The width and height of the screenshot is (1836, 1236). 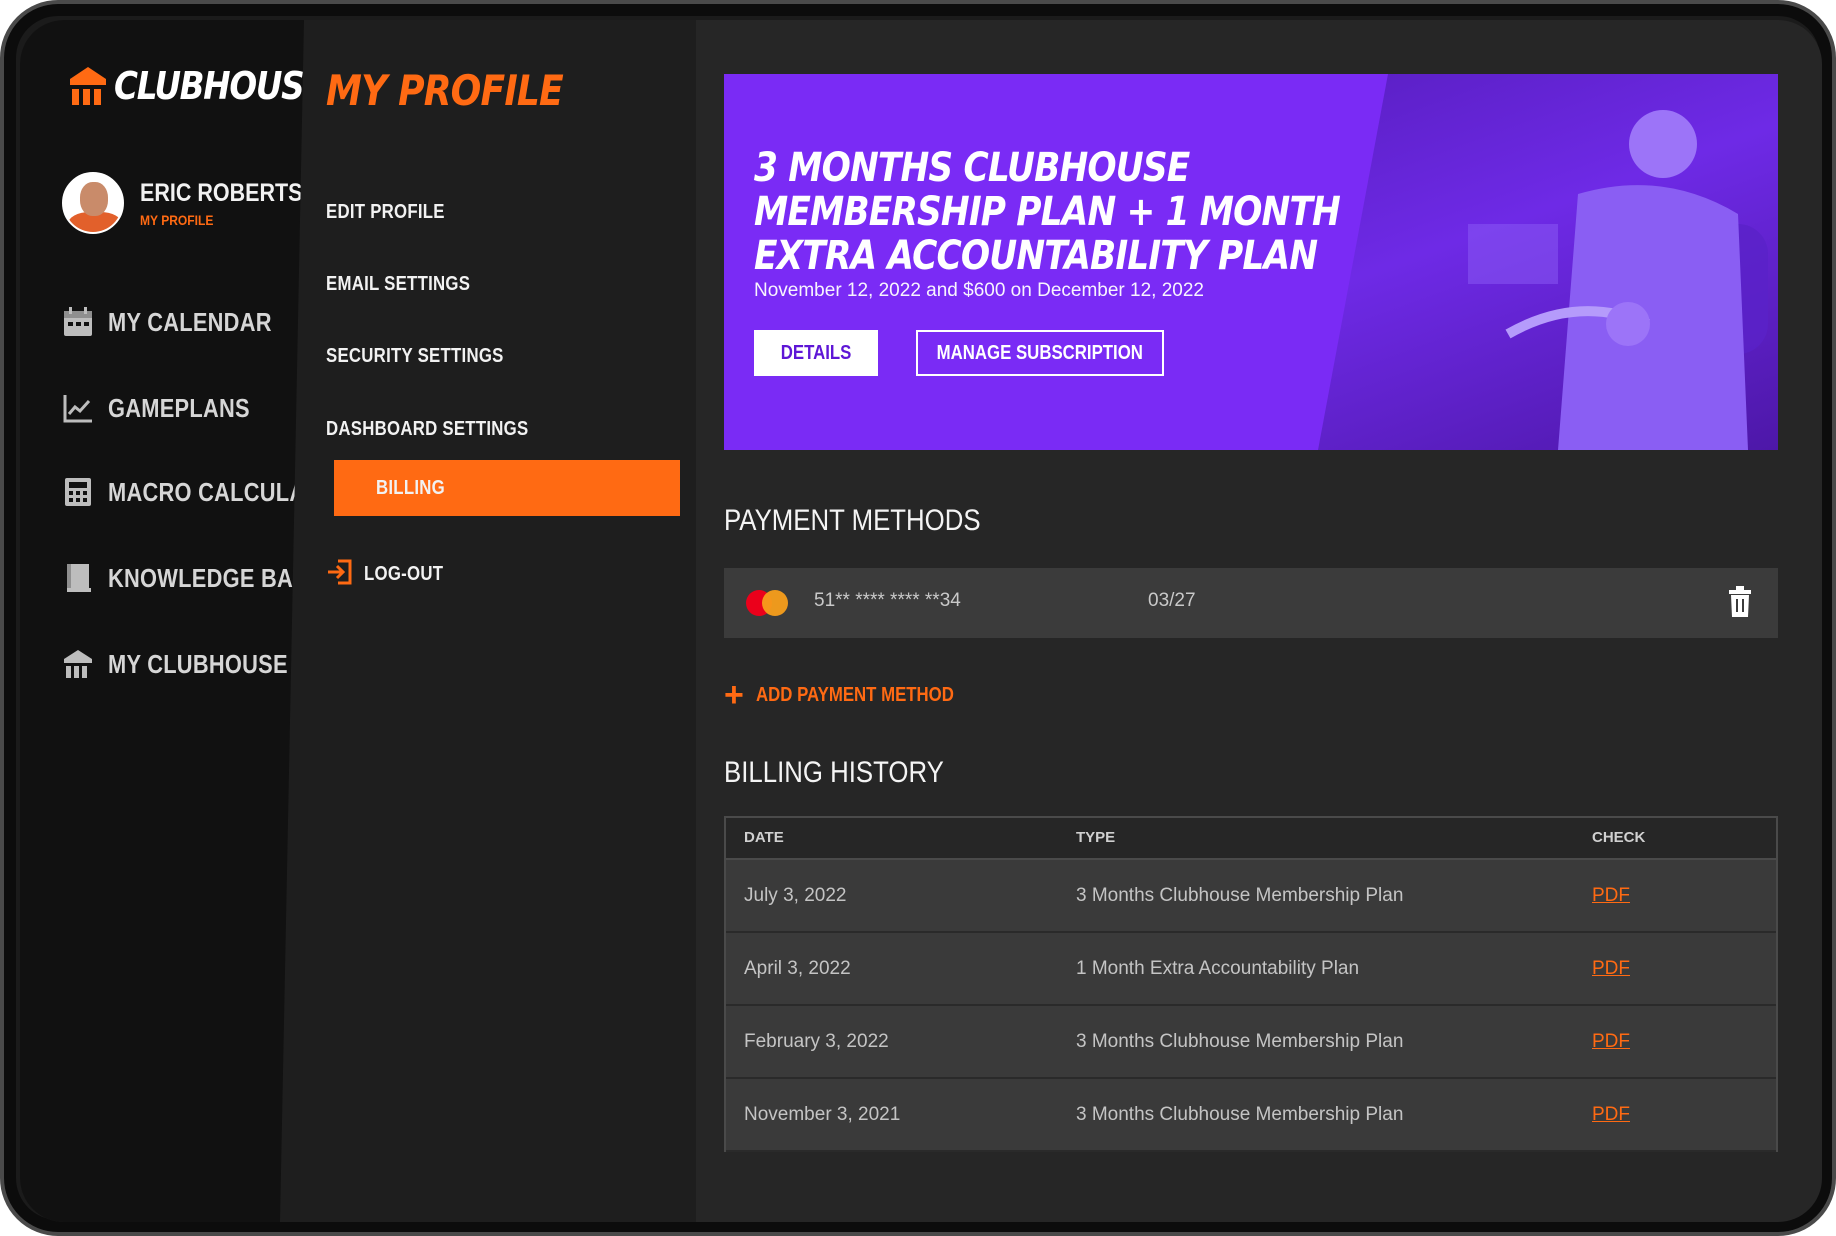 I want to click on payment-methods-title: PAYMENT METHODS, so click(x=852, y=520).